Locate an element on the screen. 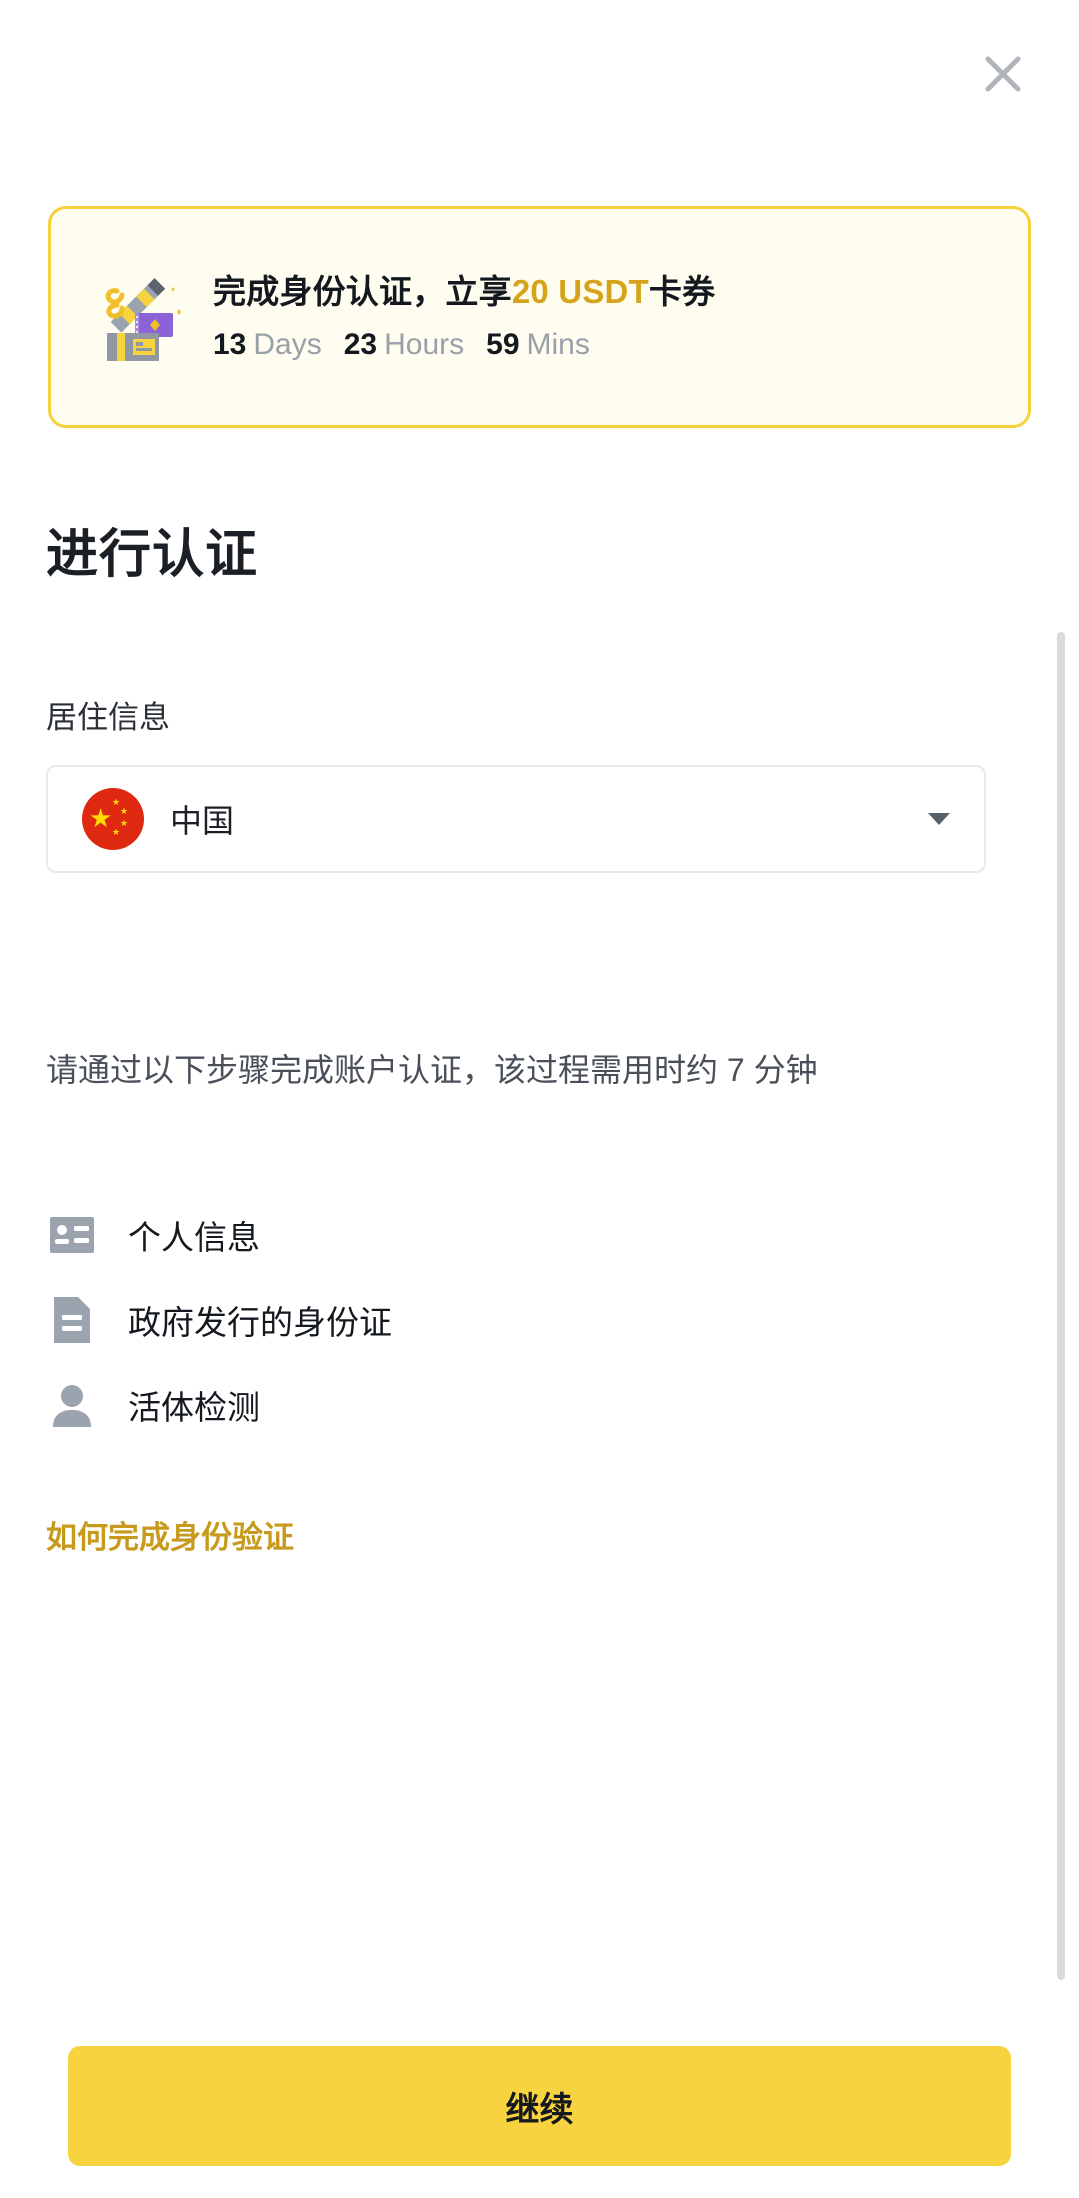  page-title: 进行认证 is located at coordinates (152, 555).